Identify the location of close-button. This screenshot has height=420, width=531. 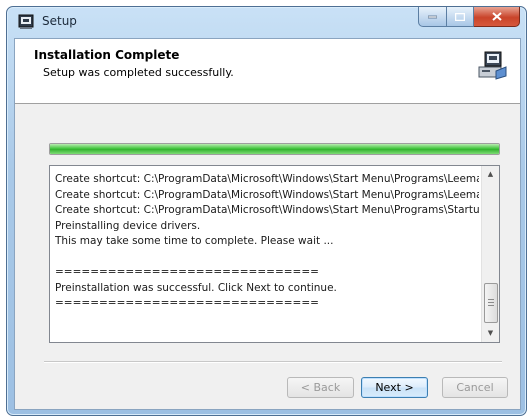
(497, 17).